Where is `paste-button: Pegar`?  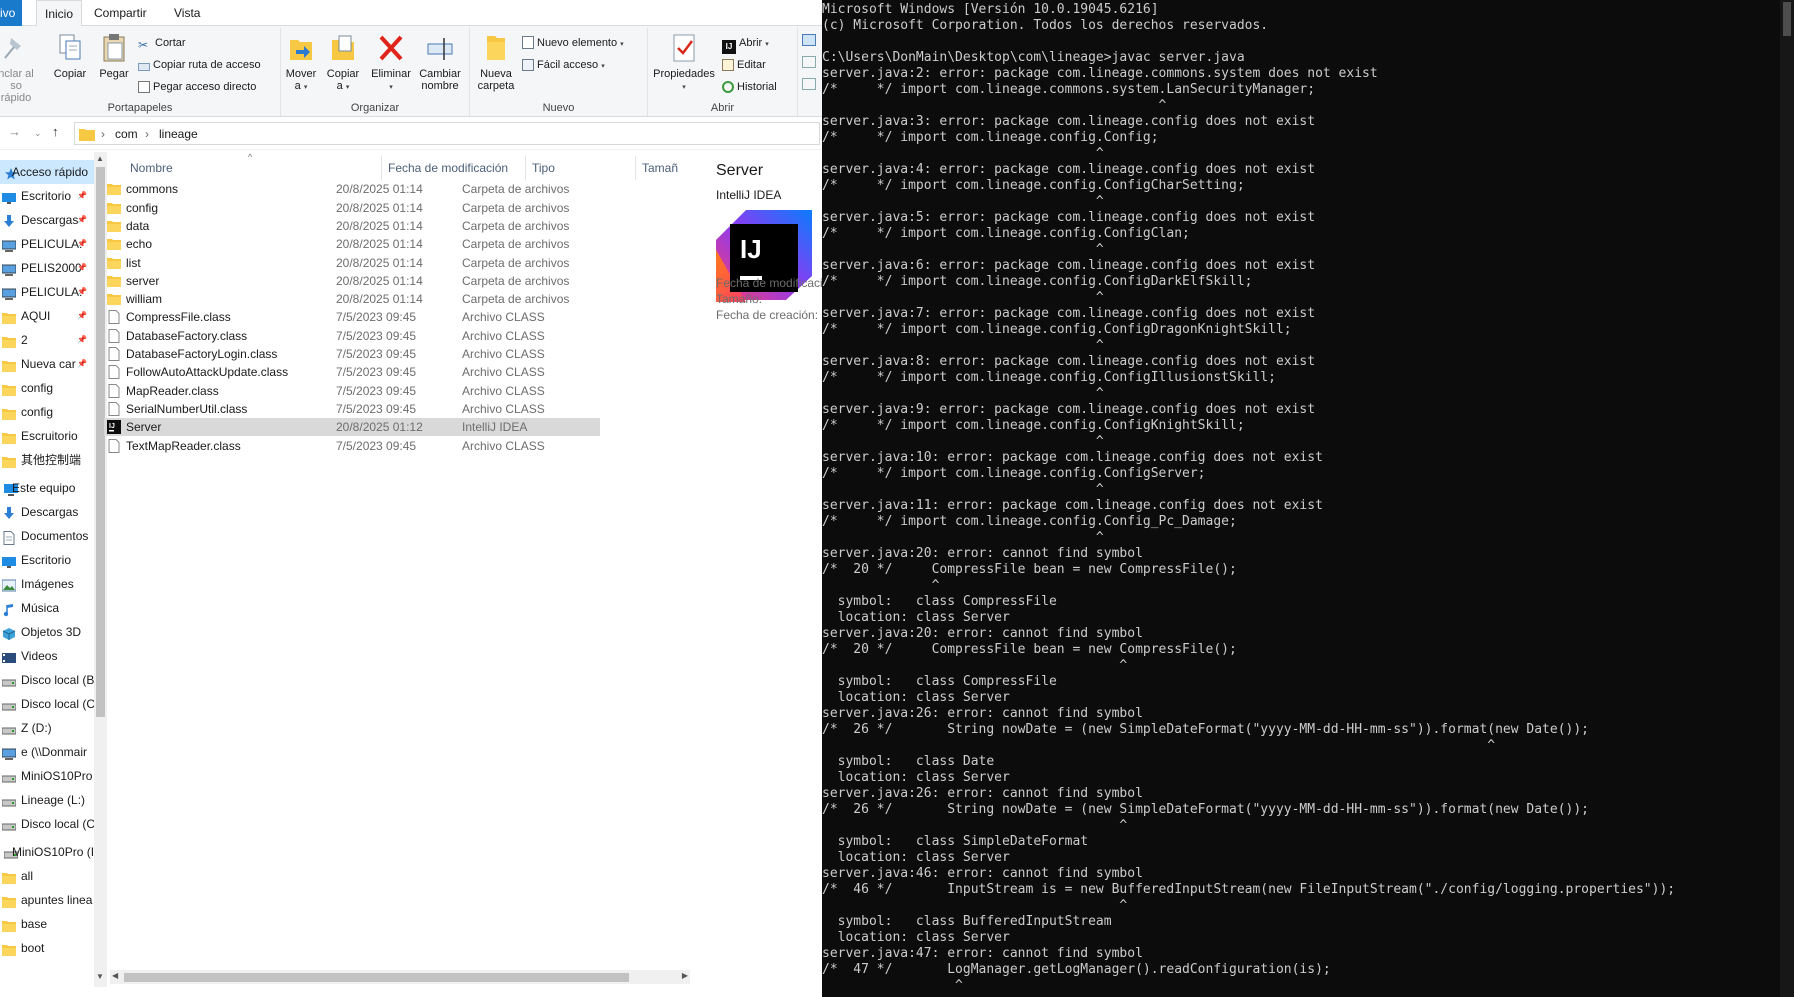 paste-button: Pegar is located at coordinates (114, 56).